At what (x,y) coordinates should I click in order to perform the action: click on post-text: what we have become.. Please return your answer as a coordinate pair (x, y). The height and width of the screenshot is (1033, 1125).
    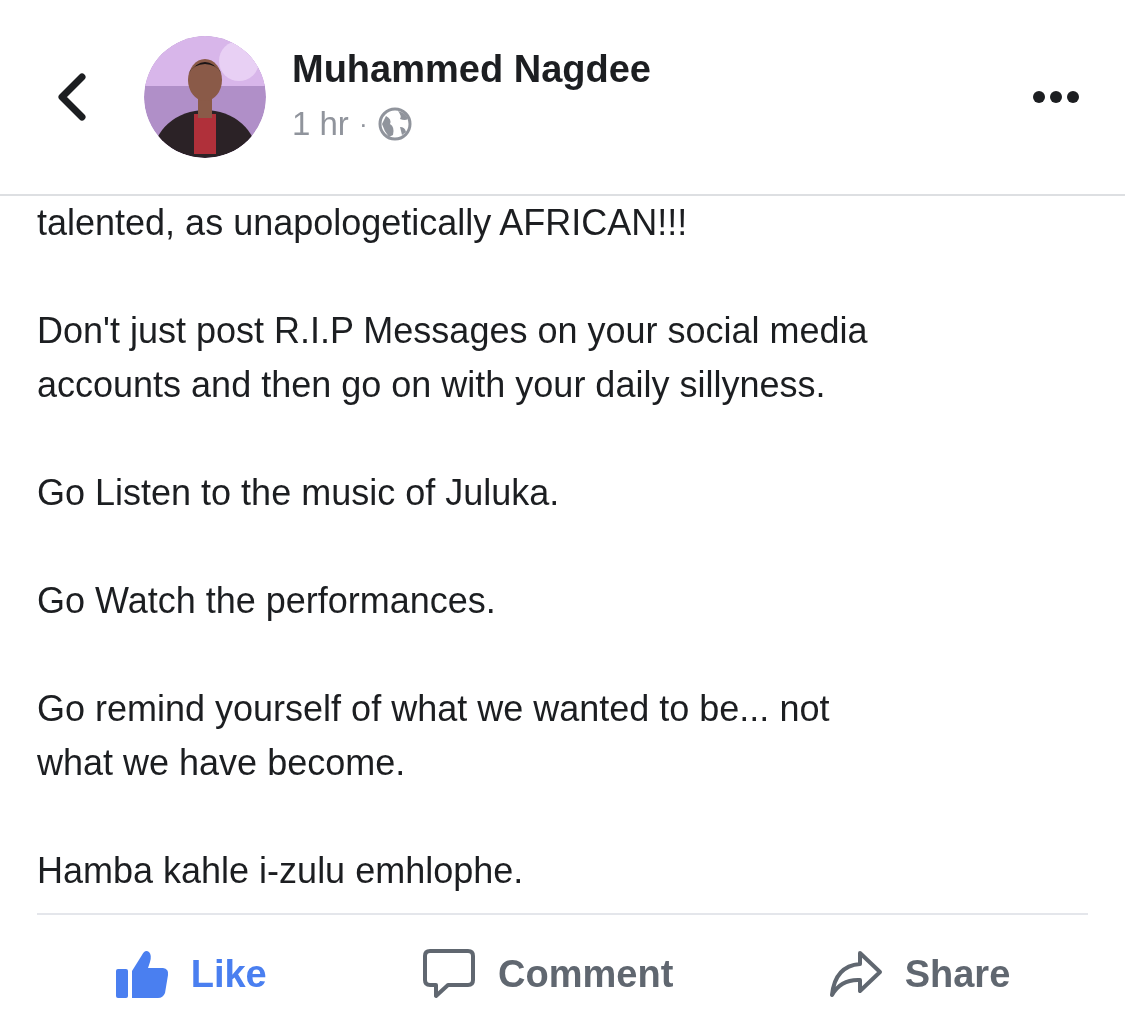
    Looking at the image, I should click on (222, 763).